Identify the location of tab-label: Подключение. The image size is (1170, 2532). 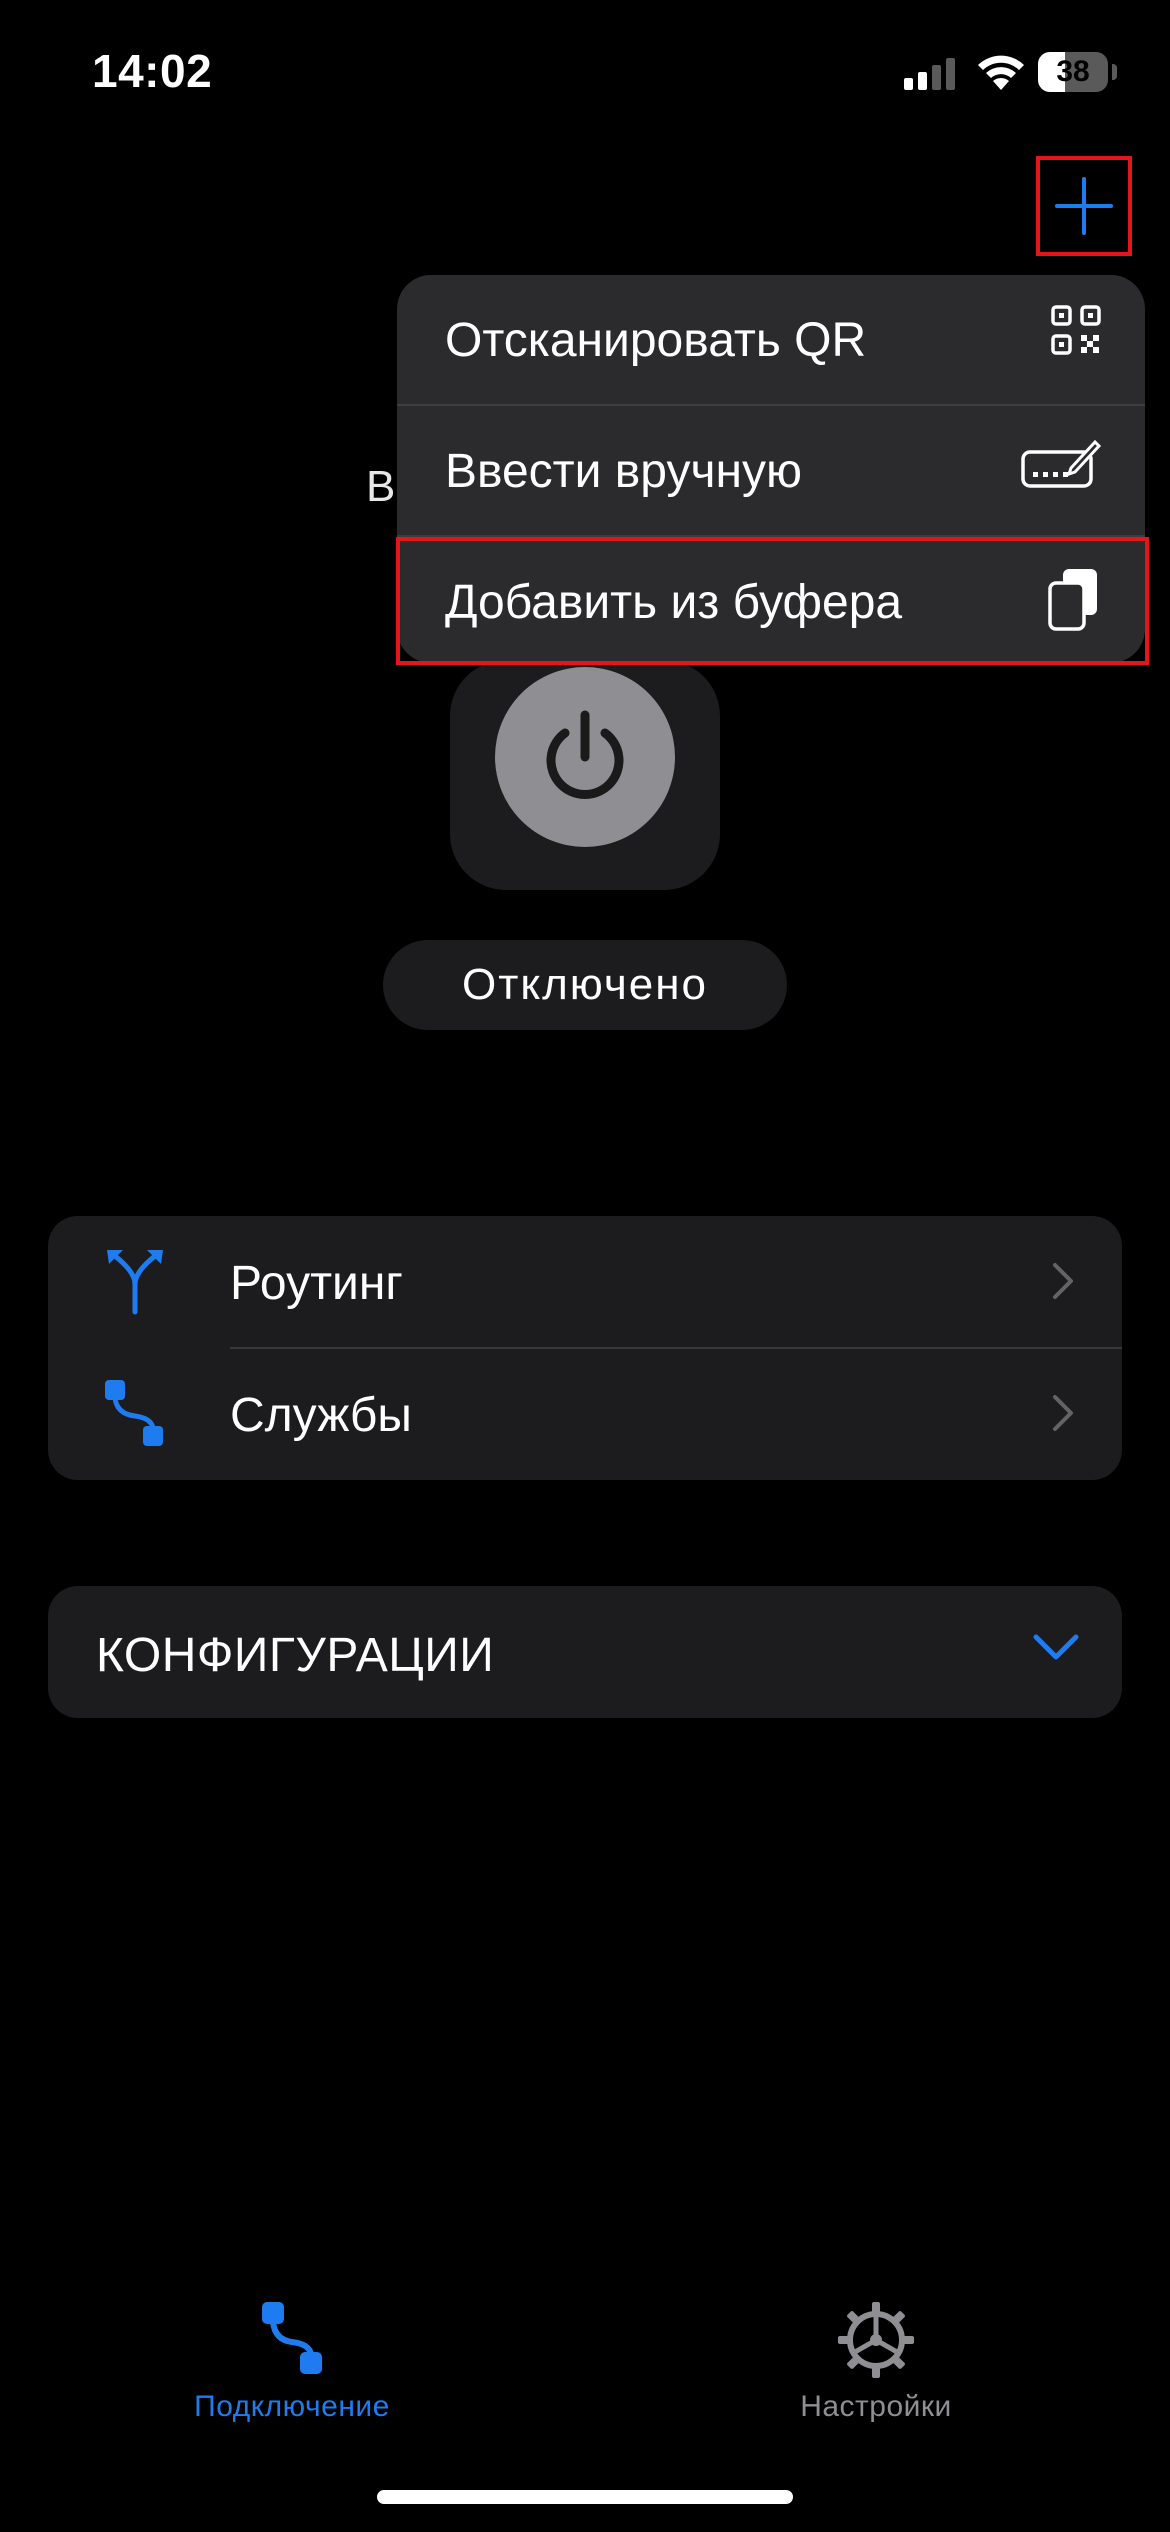
(292, 2406).